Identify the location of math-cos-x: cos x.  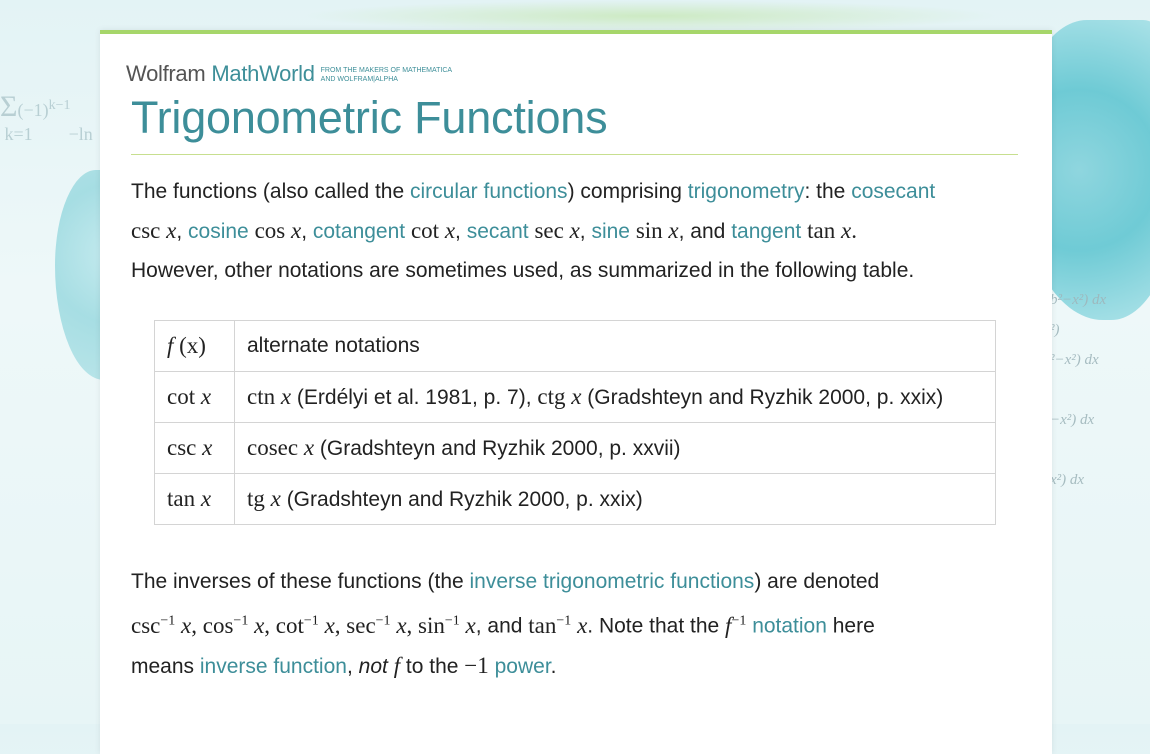
(278, 230).